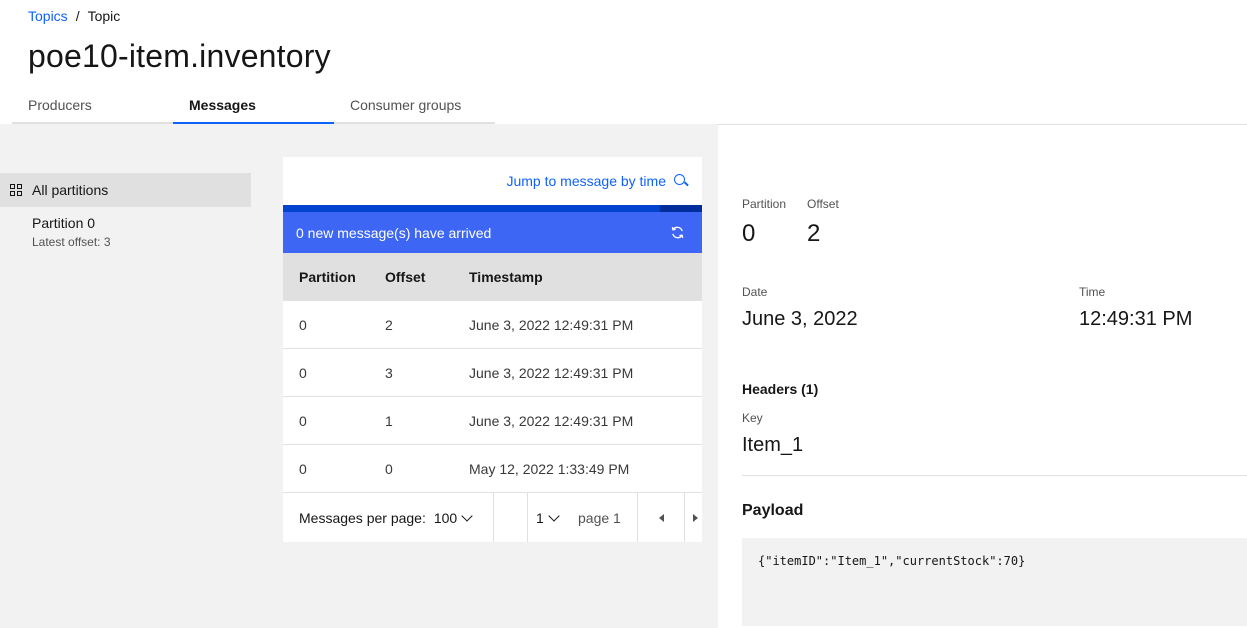  Describe the element at coordinates (334, 277) in the screenshot. I see `column-header-partition: Partition` at that location.